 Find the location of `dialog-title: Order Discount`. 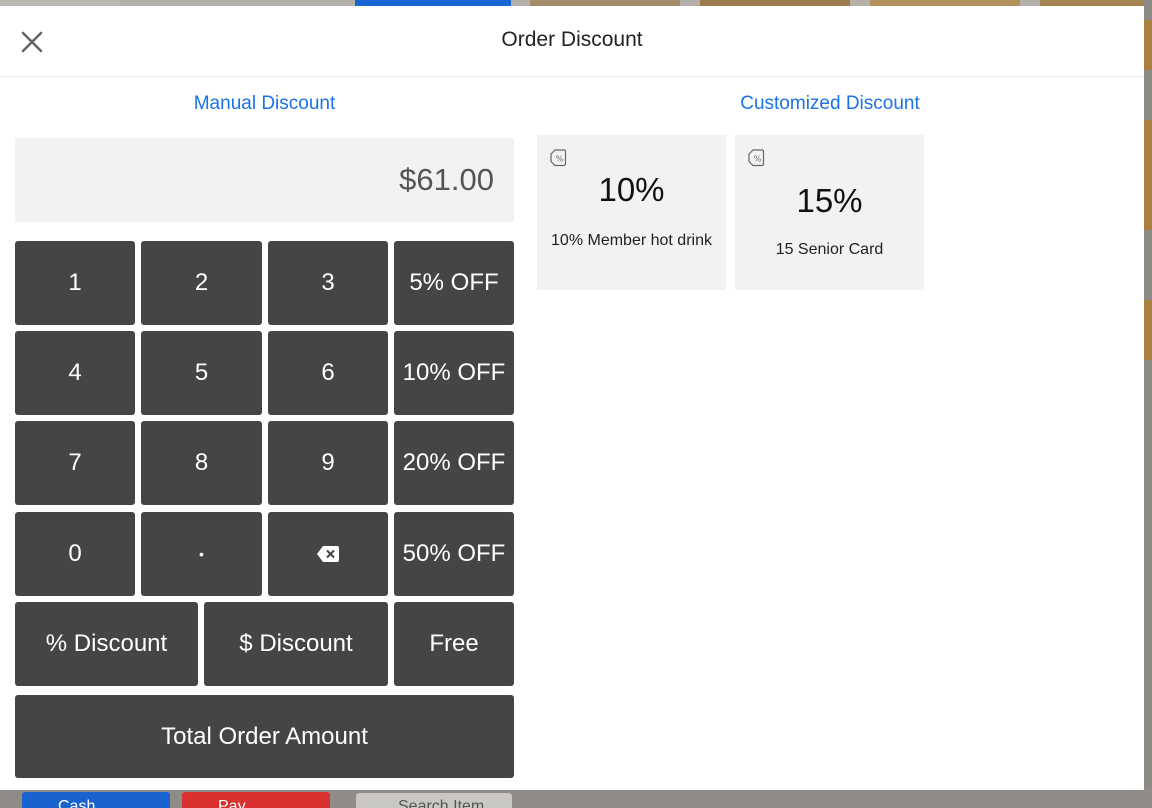

dialog-title: Order Discount is located at coordinates (572, 39).